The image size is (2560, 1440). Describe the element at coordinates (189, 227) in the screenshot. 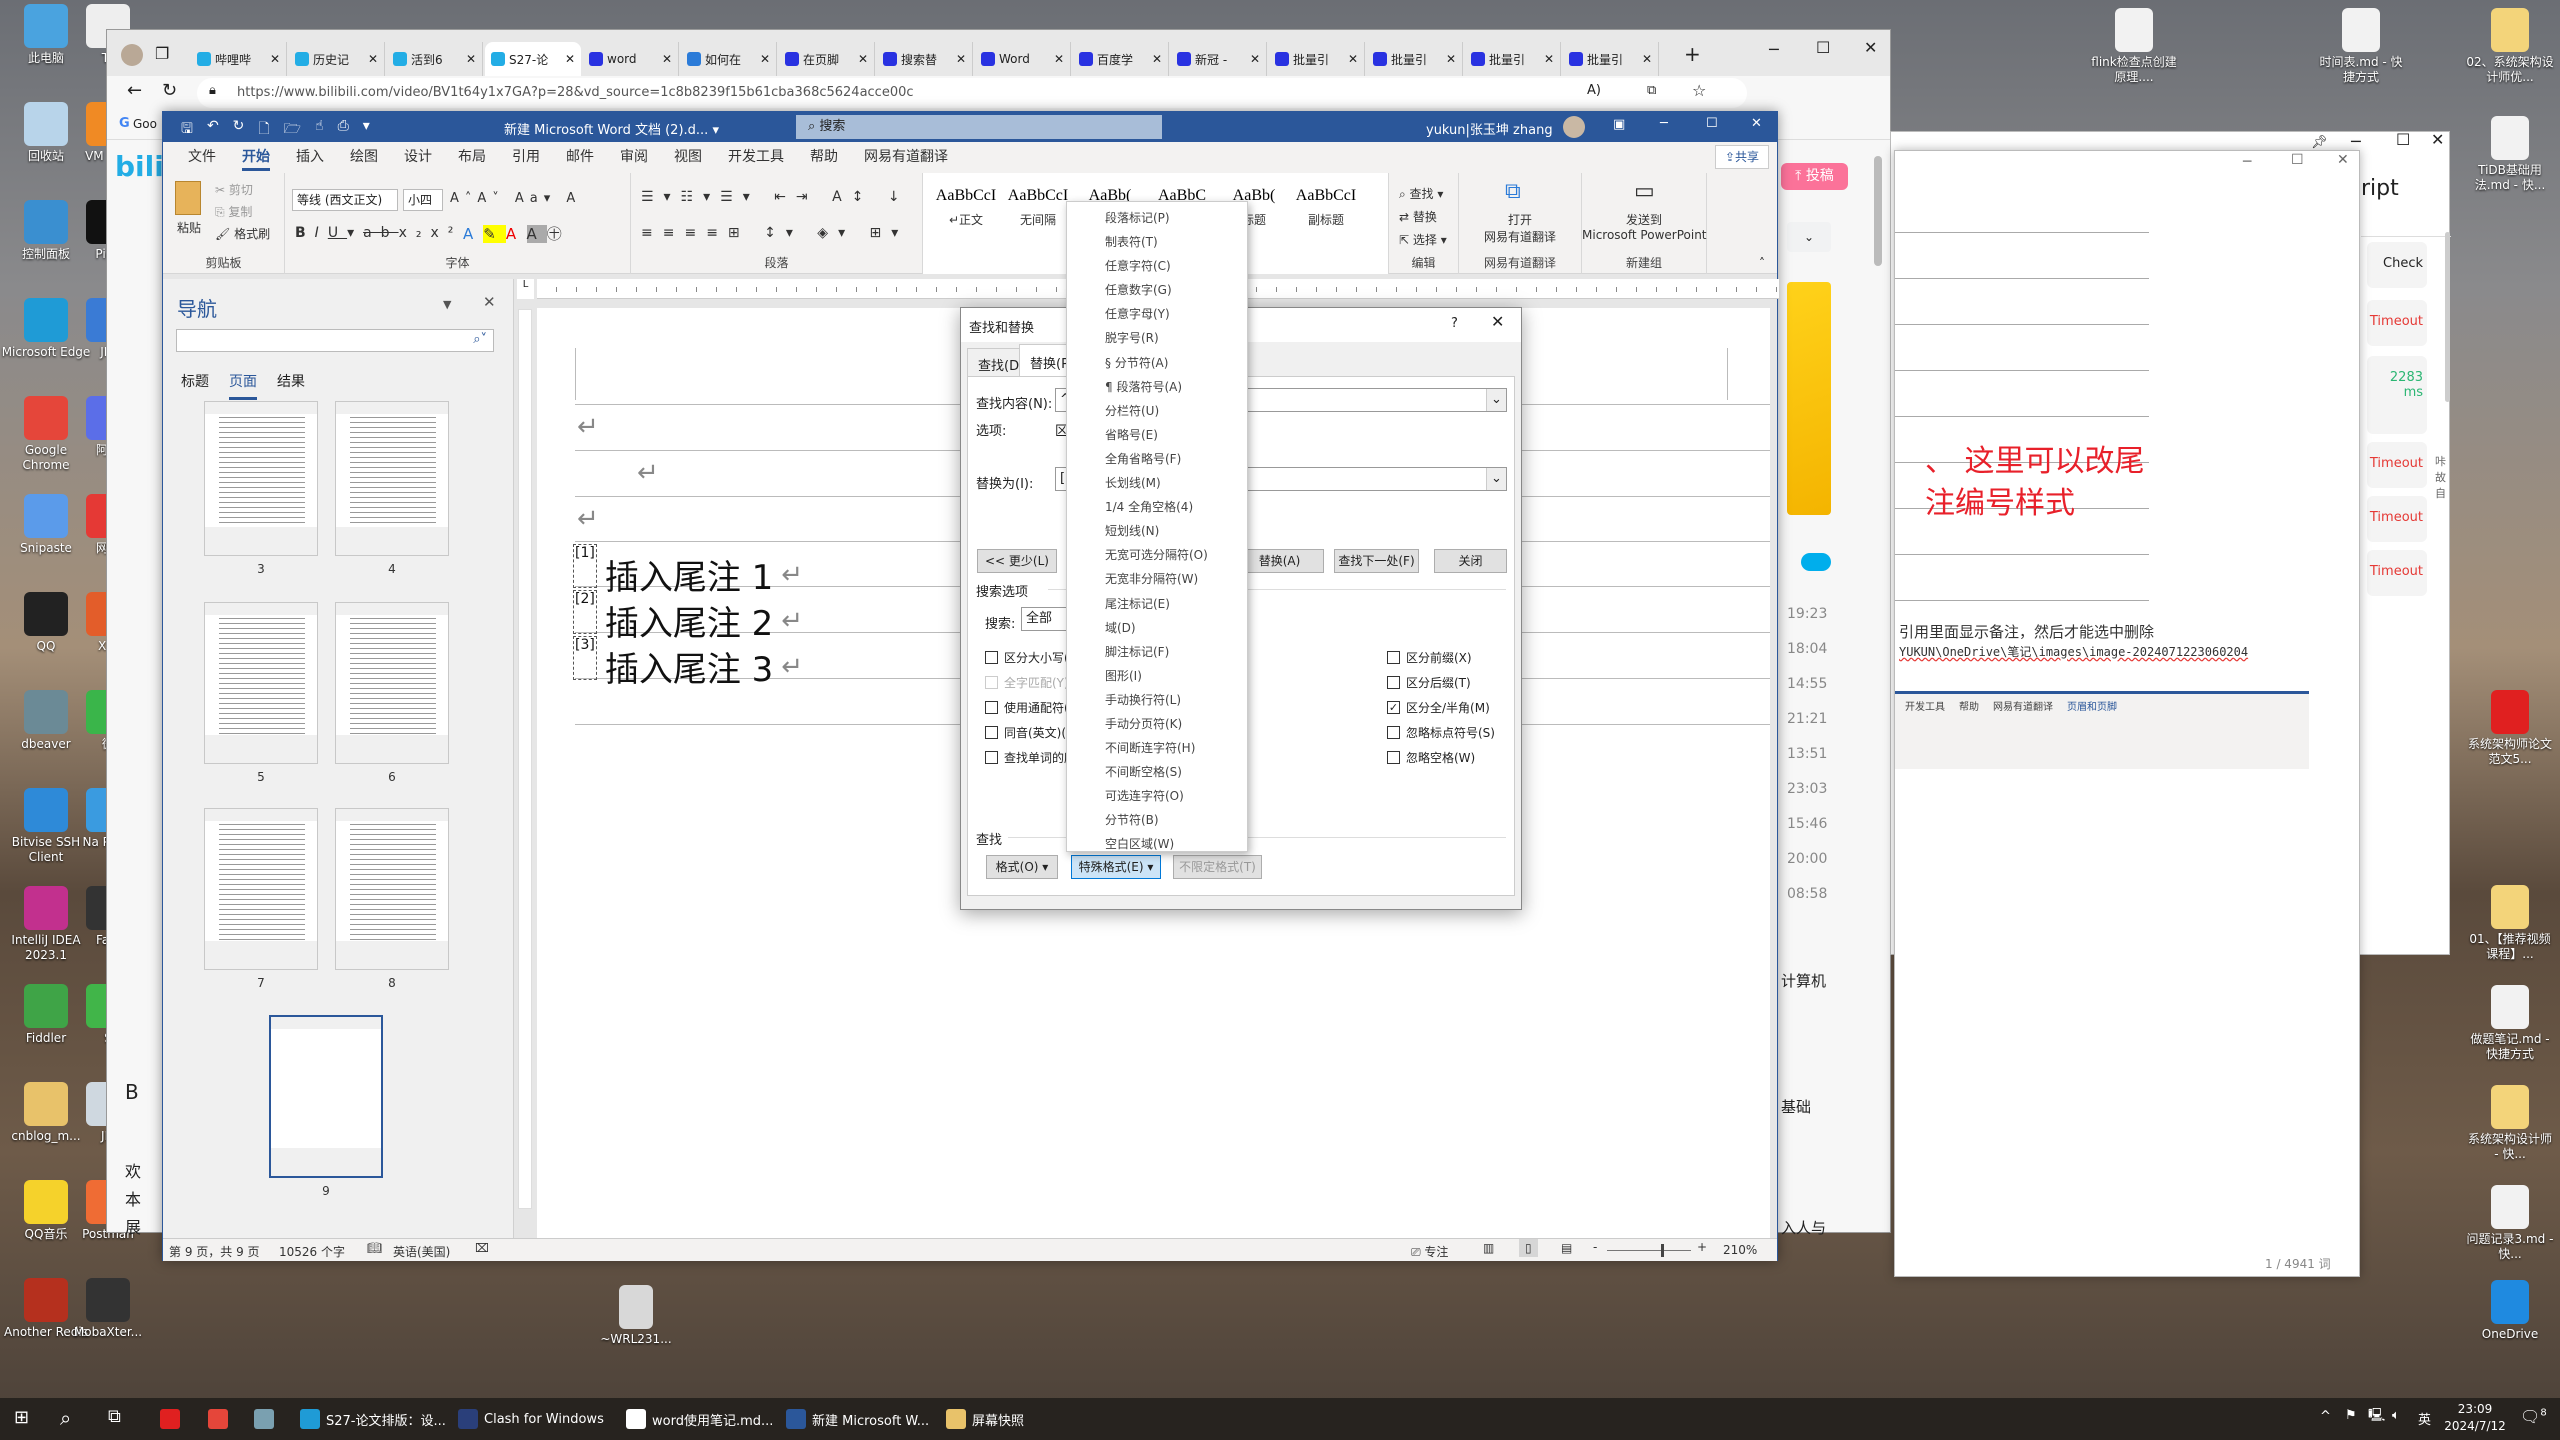

I see `paste-button: 粘贴` at that location.